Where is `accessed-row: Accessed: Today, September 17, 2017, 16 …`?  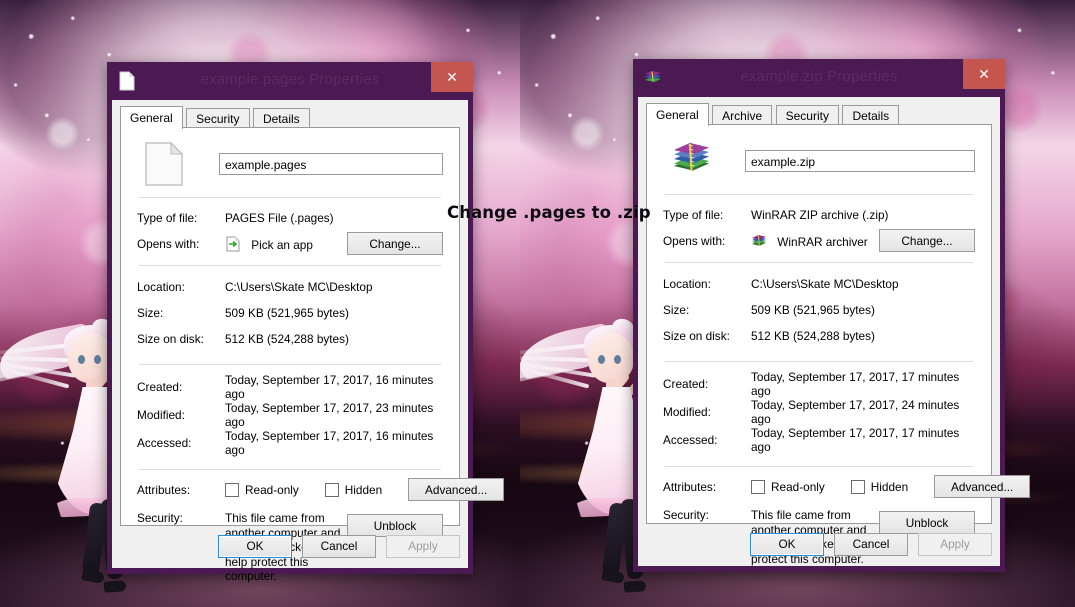 accessed-row: Accessed: Today, September 17, 2017, 16 … is located at coordinates (290, 443).